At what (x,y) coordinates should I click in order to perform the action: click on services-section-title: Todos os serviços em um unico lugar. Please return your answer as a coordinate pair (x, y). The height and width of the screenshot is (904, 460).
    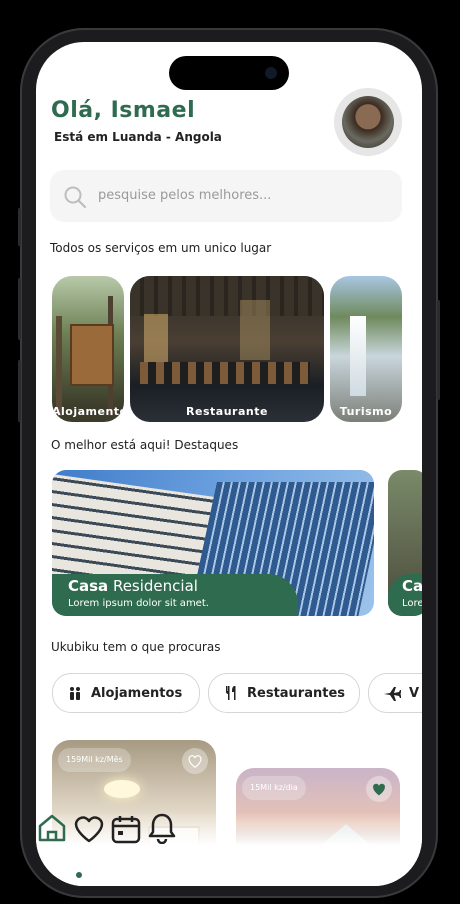
    Looking at the image, I should click on (161, 248).